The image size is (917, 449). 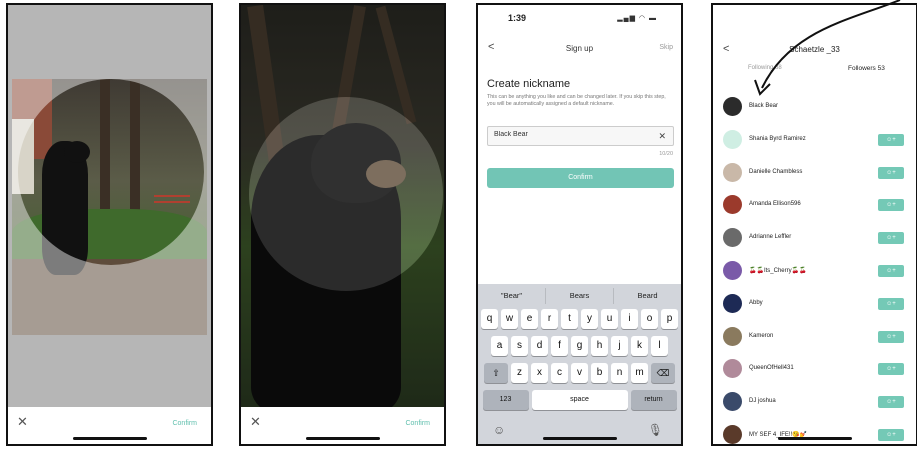 What do you see at coordinates (505, 400) in the screenshot?
I see `numbers-key: 123` at bounding box center [505, 400].